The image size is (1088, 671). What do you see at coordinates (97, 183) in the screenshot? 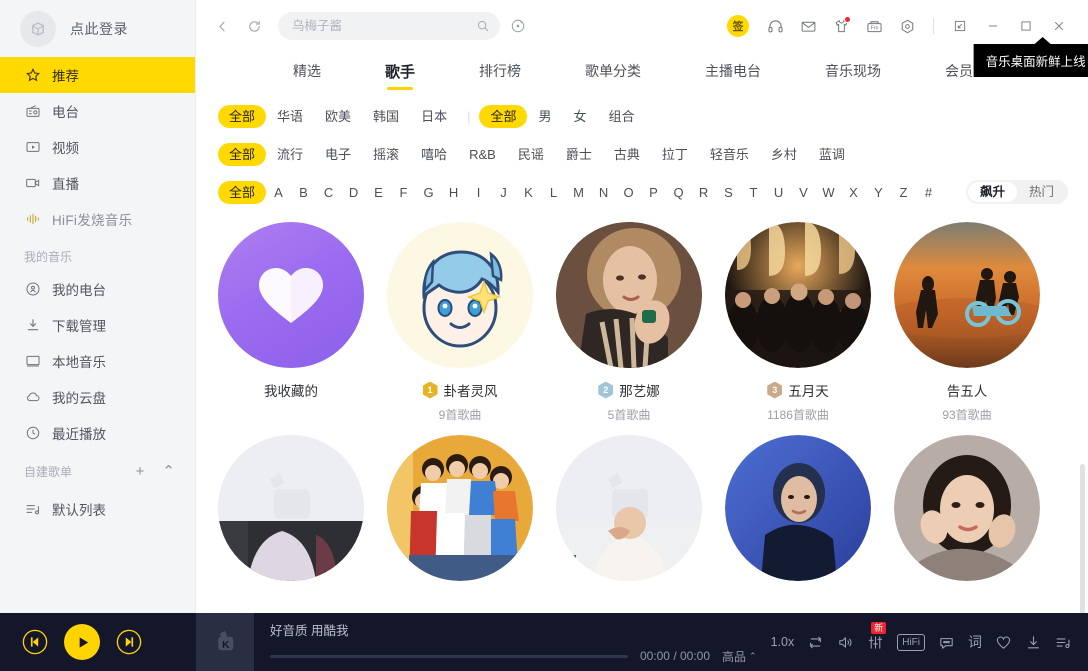
I see `sidebar-item-live: 直播` at bounding box center [97, 183].